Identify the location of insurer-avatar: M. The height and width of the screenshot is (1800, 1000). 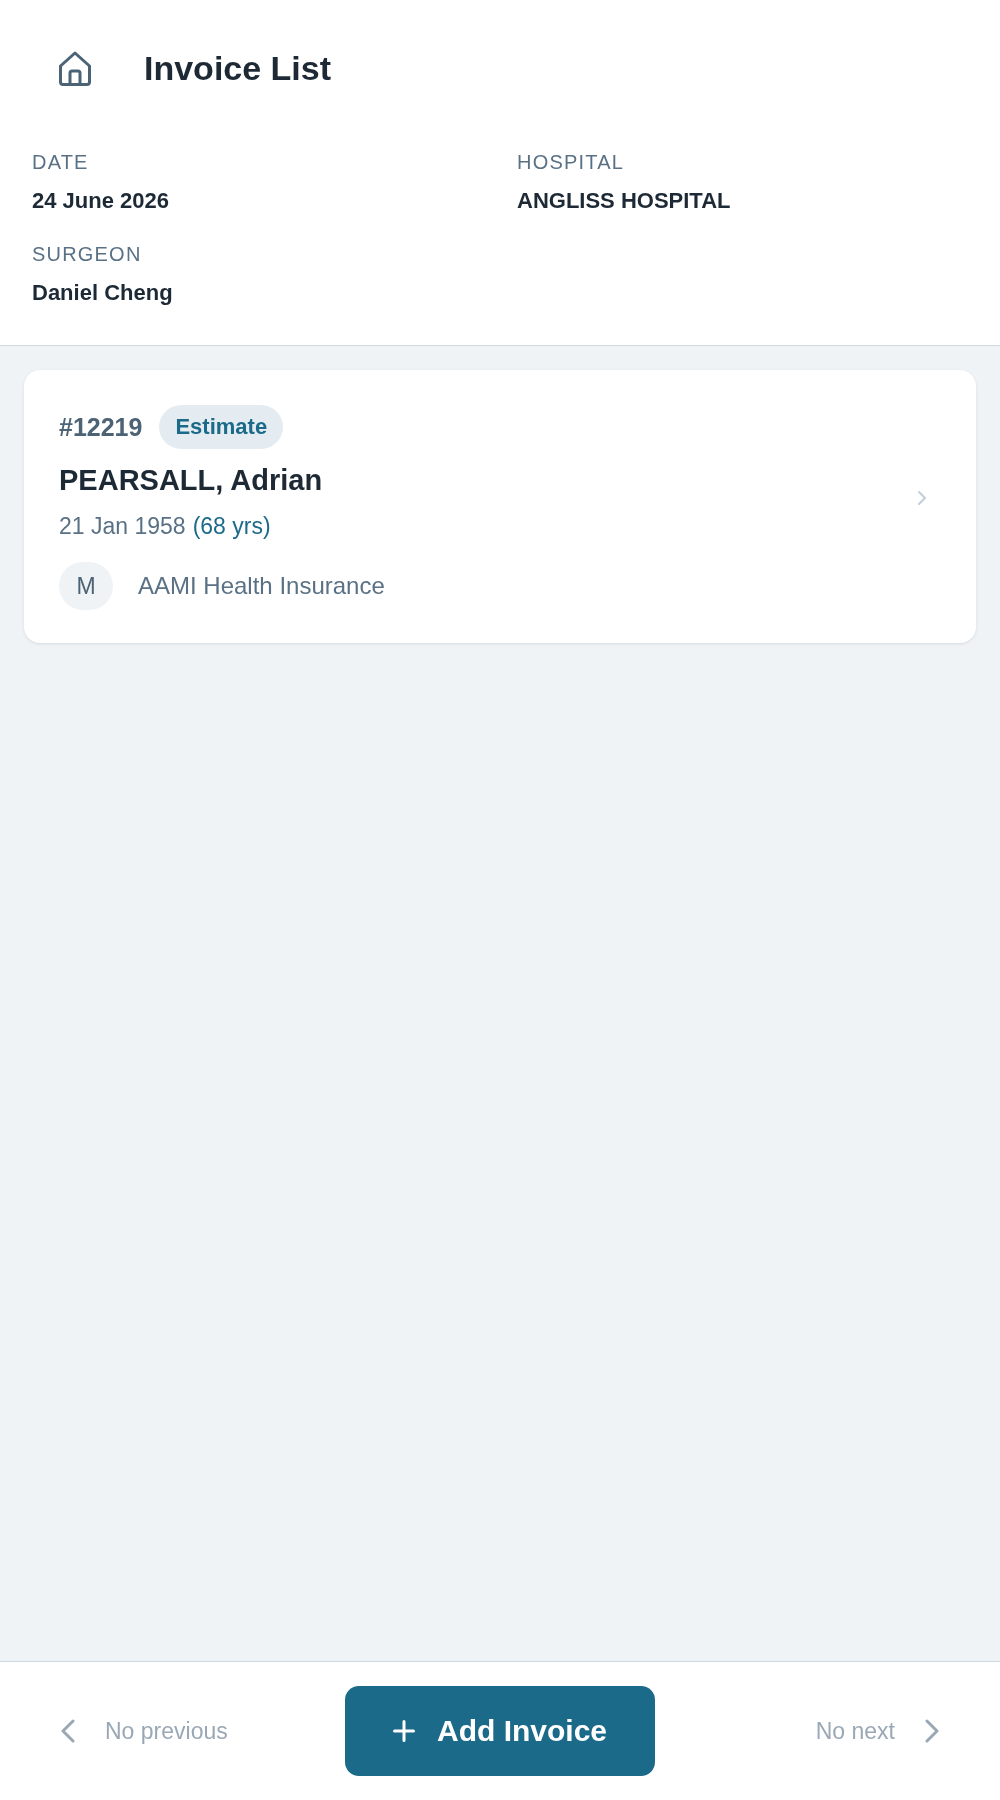
(86, 586).